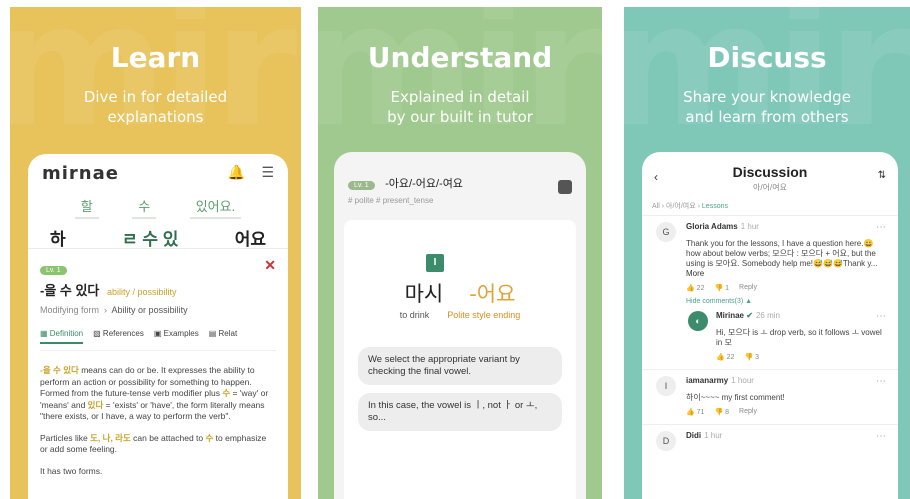 Image resolution: width=910 pixels, height=499 pixels. What do you see at coordinates (424, 294) in the screenshot?
I see `verb-stem: 마시` at bounding box center [424, 294].